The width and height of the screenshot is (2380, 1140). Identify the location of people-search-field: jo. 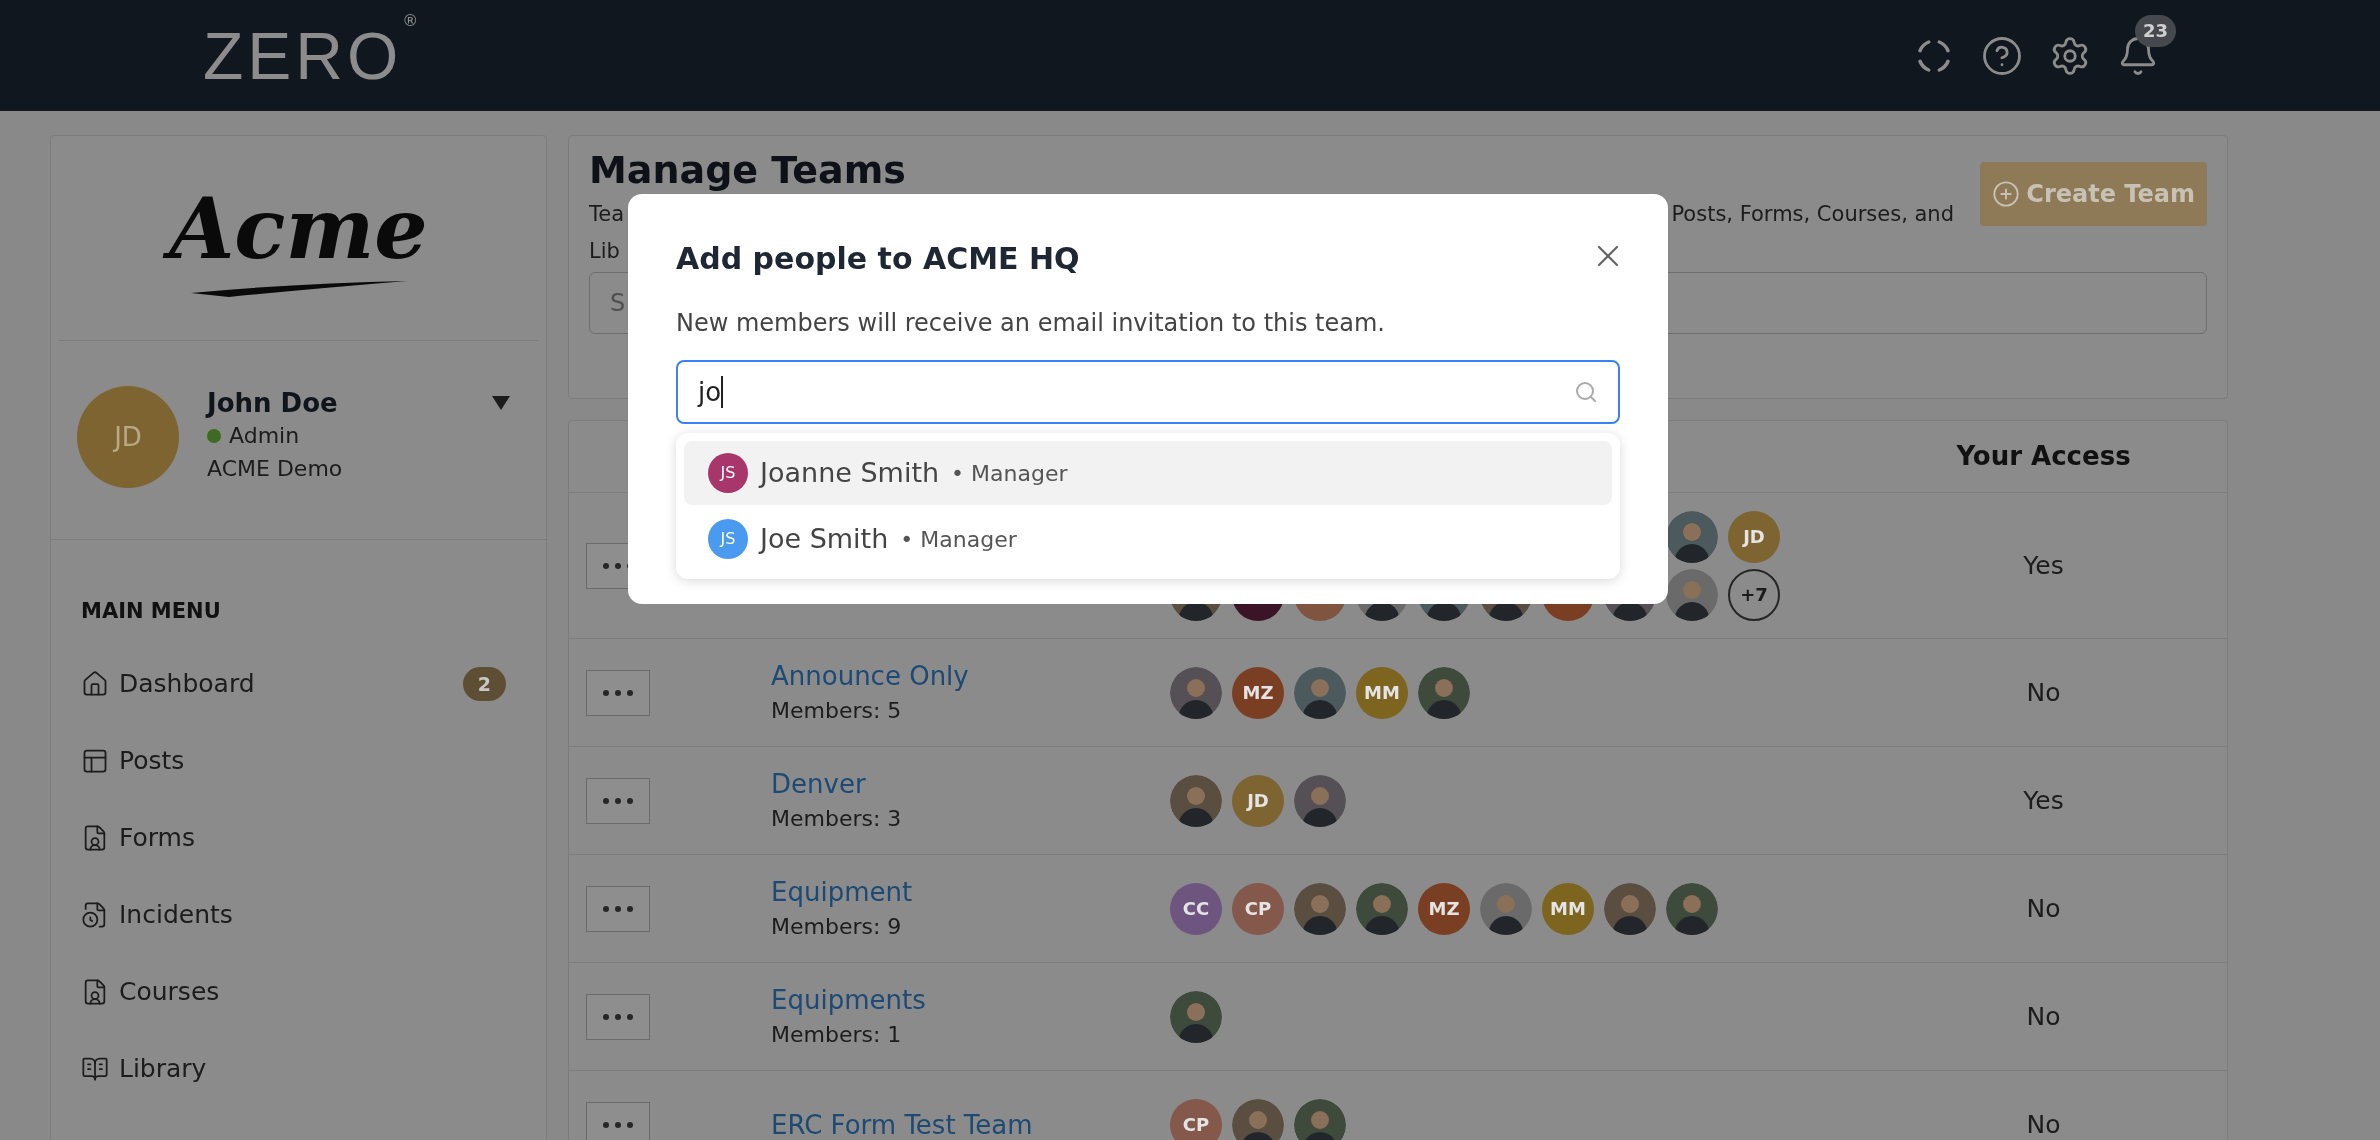
(1148, 392).